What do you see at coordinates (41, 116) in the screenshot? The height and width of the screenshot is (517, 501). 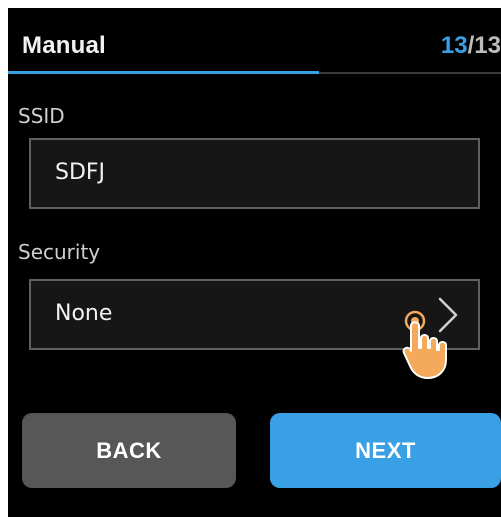 I see `ssid-label: SSID` at bounding box center [41, 116].